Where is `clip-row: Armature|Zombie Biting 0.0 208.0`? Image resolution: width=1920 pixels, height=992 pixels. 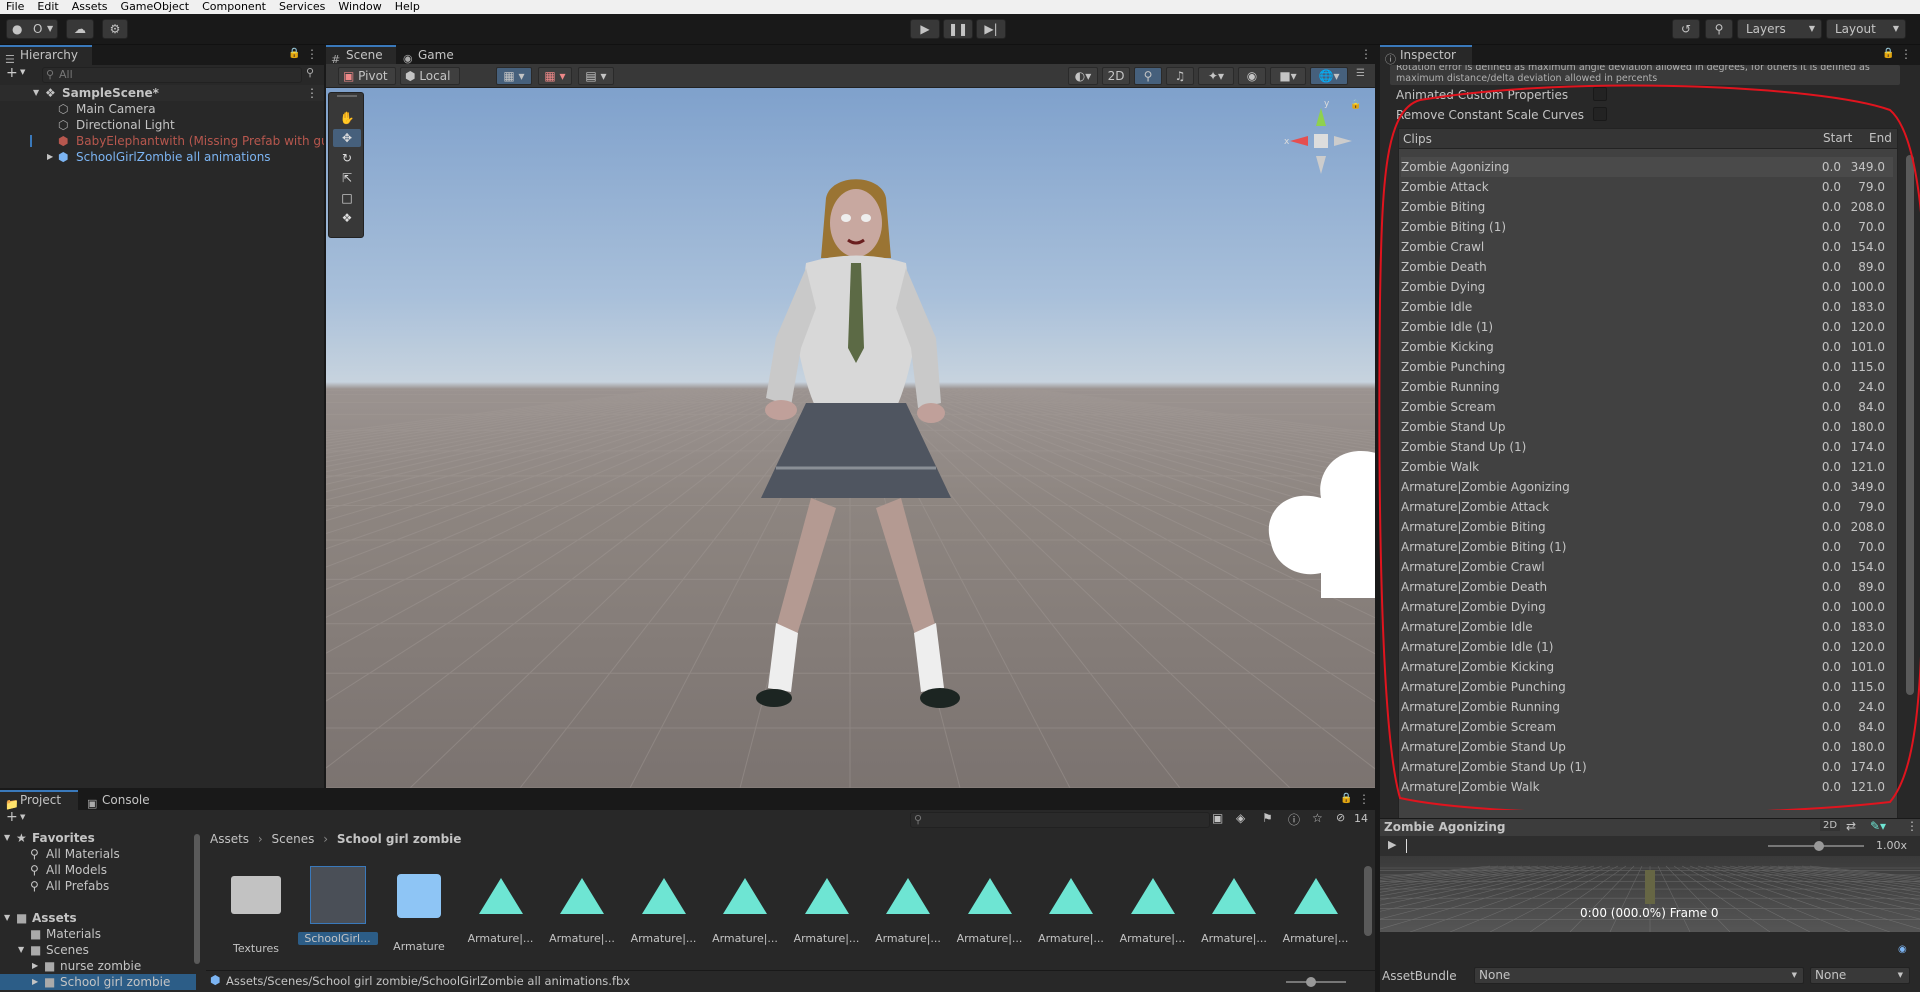
clip-row: Armature|Zombie Biting 0.0 208.0 is located at coordinates (1647, 527).